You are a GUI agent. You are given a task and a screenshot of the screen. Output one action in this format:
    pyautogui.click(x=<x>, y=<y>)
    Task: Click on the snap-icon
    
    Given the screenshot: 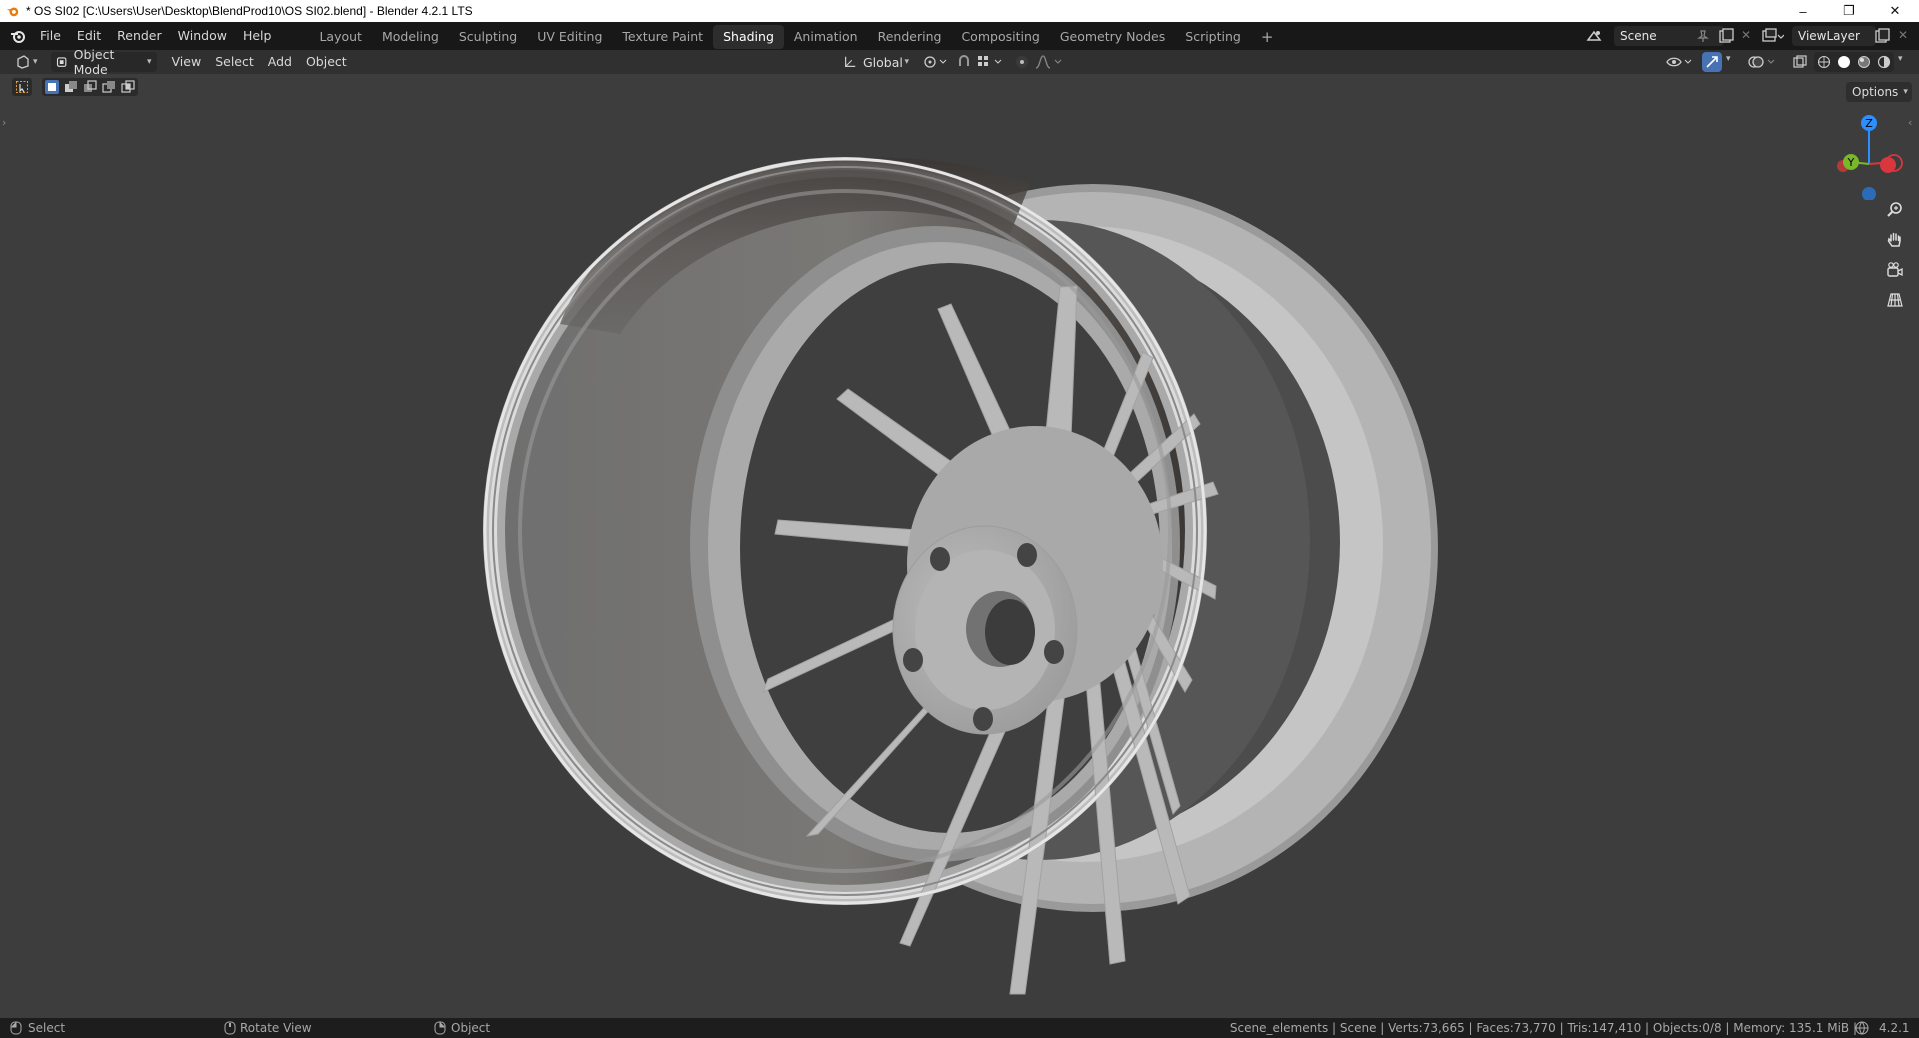 What is the action you would take?
    pyautogui.click(x=964, y=62)
    